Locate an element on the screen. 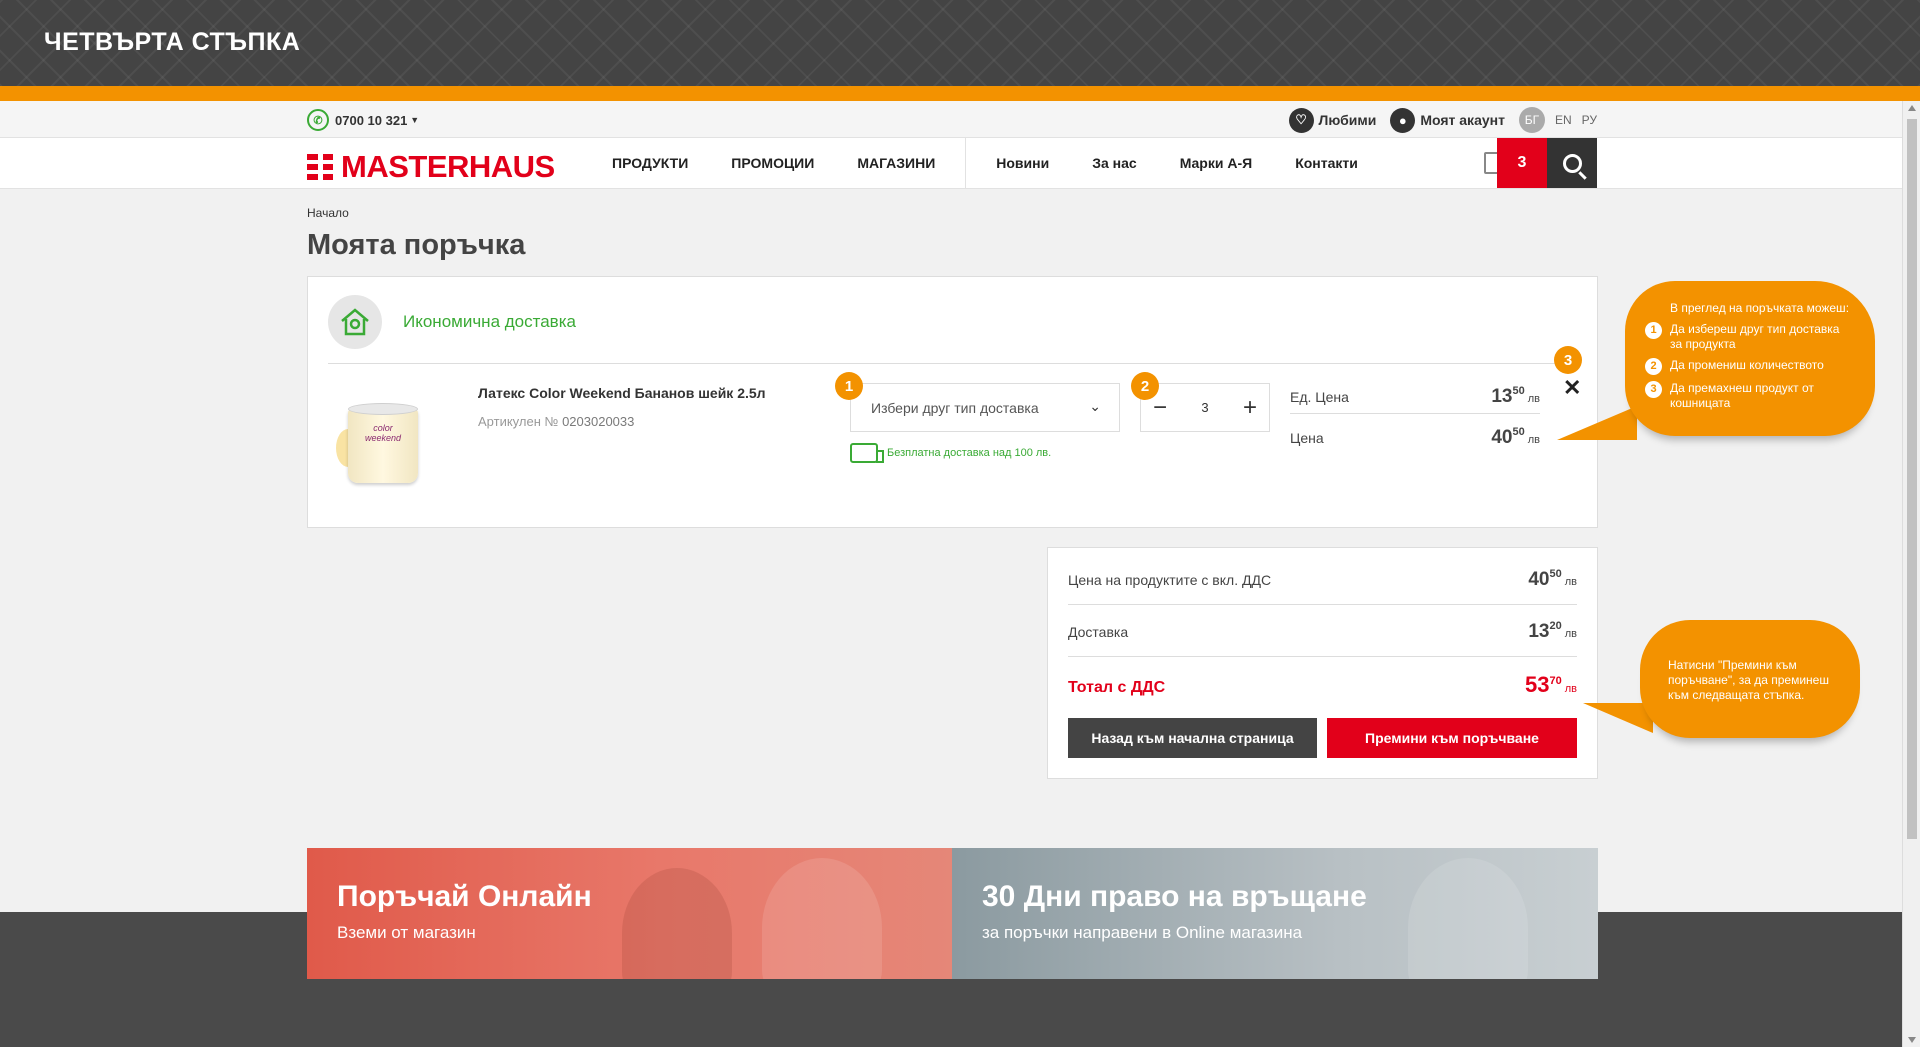 The width and height of the screenshot is (1920, 1047). grand-total-row: Тотал с ДДС 5370лв is located at coordinates (1322, 685).